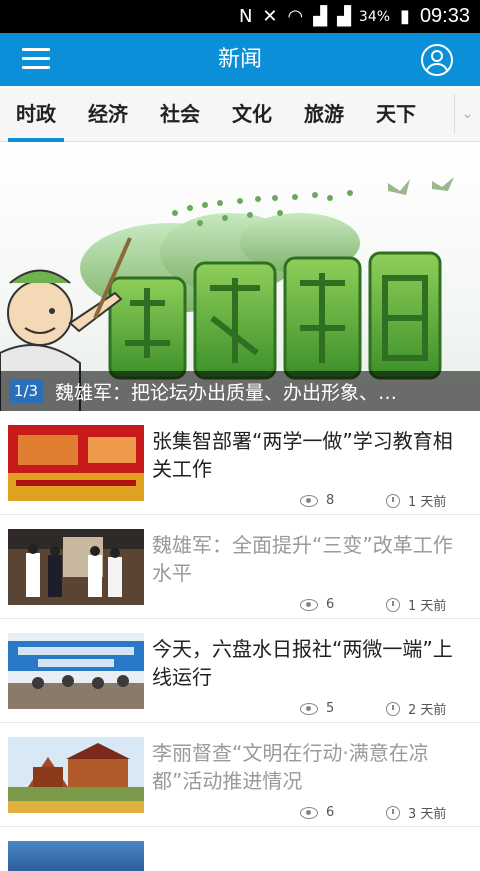 The width and height of the screenshot is (480, 871). What do you see at coordinates (344, 16) in the screenshot?
I see `signal2-icon: ▟` at bounding box center [344, 16].